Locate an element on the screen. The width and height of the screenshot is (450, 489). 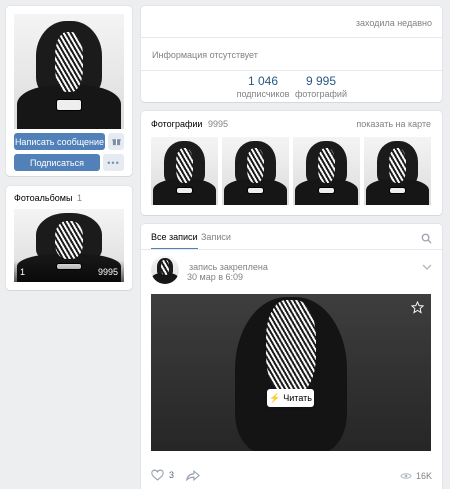
chevron-down-icon is located at coordinates (427, 267).